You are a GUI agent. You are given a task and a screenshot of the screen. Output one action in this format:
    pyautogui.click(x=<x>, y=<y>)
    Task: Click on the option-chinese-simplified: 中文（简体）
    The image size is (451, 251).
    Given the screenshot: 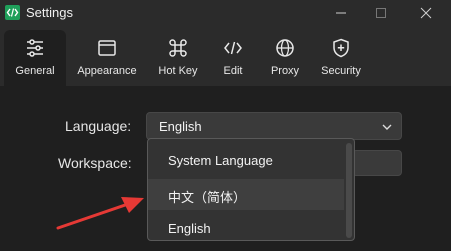 What is the action you would take?
    pyautogui.click(x=246, y=194)
    